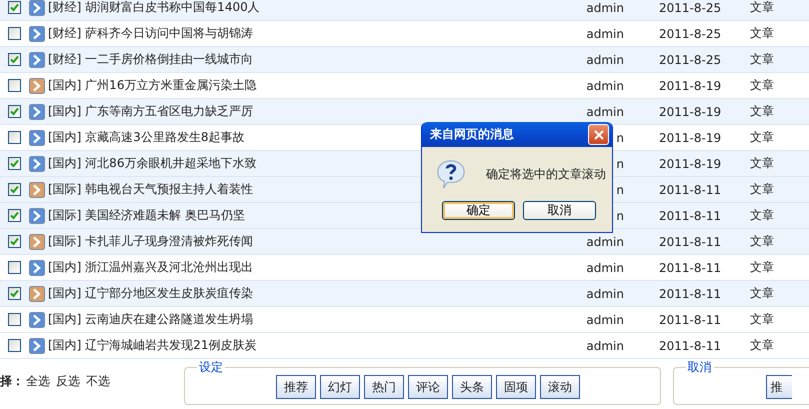 The height and width of the screenshot is (409, 809). Describe the element at coordinates (12, 381) in the screenshot. I see `selection-label: 择：` at that location.